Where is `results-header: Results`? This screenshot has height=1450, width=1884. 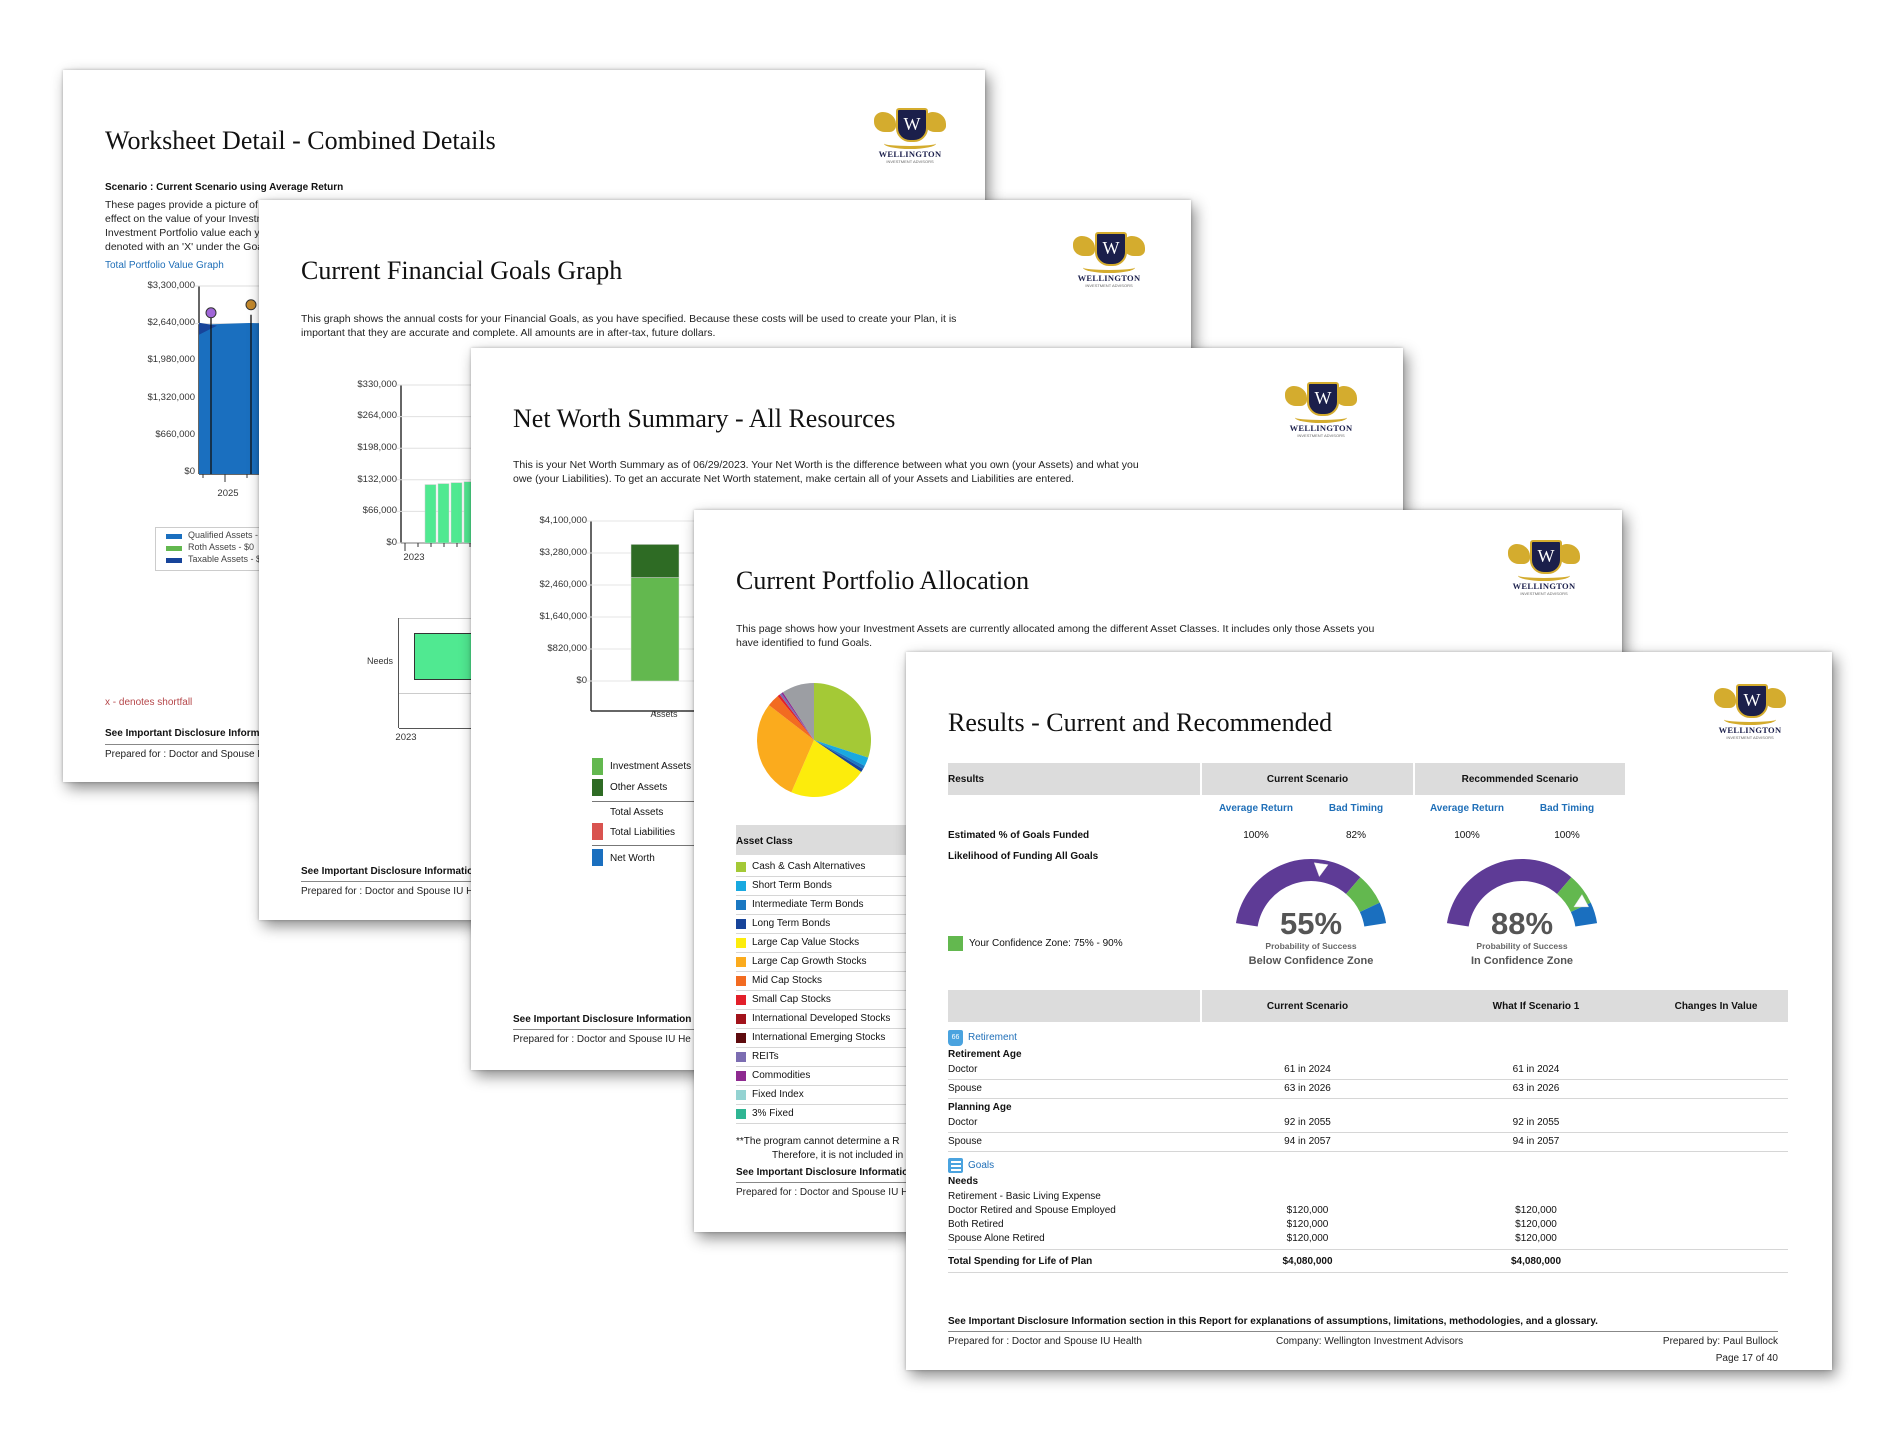
results-header: Results is located at coordinates (966, 779).